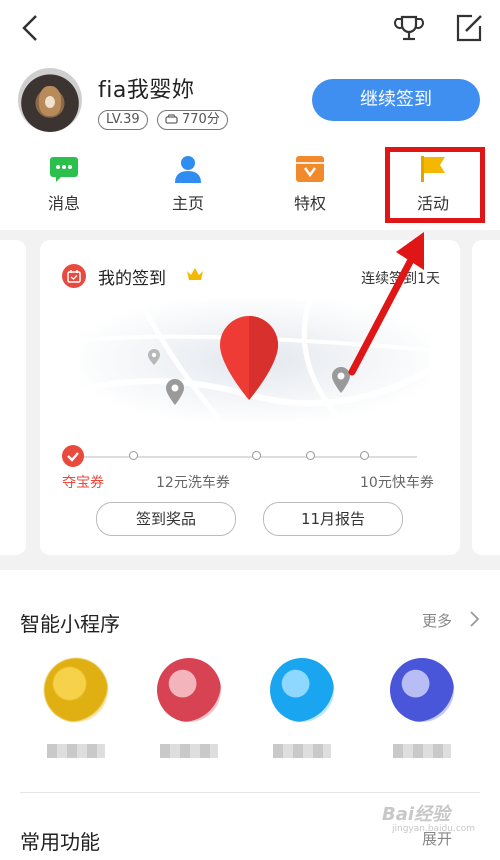 Image resolution: width=500 pixels, height=860 pixels. I want to click on checkin-title: 我的签到, so click(132, 279).